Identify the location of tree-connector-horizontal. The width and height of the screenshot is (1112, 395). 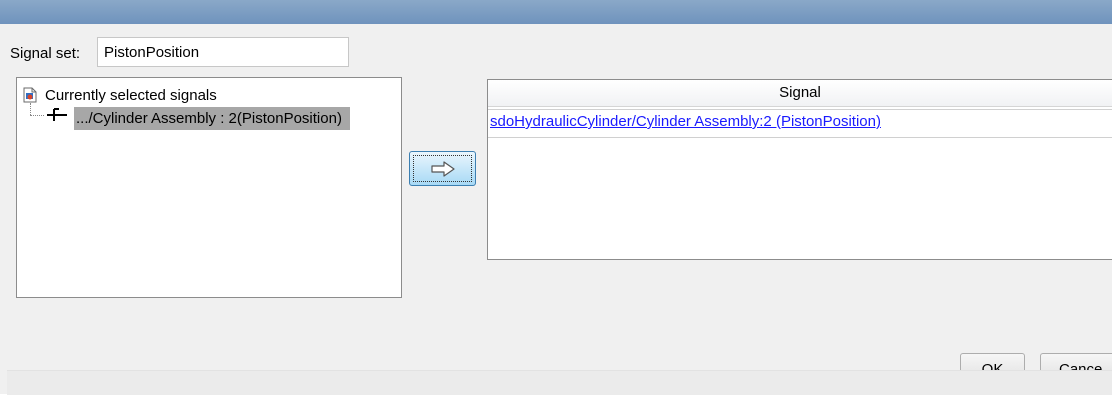
(37, 115).